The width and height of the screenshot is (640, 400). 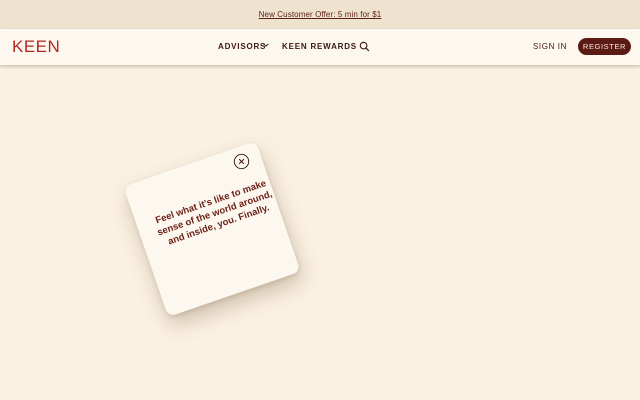 I want to click on nav-keen-rewards: KEEN REWARDS, so click(x=319, y=46).